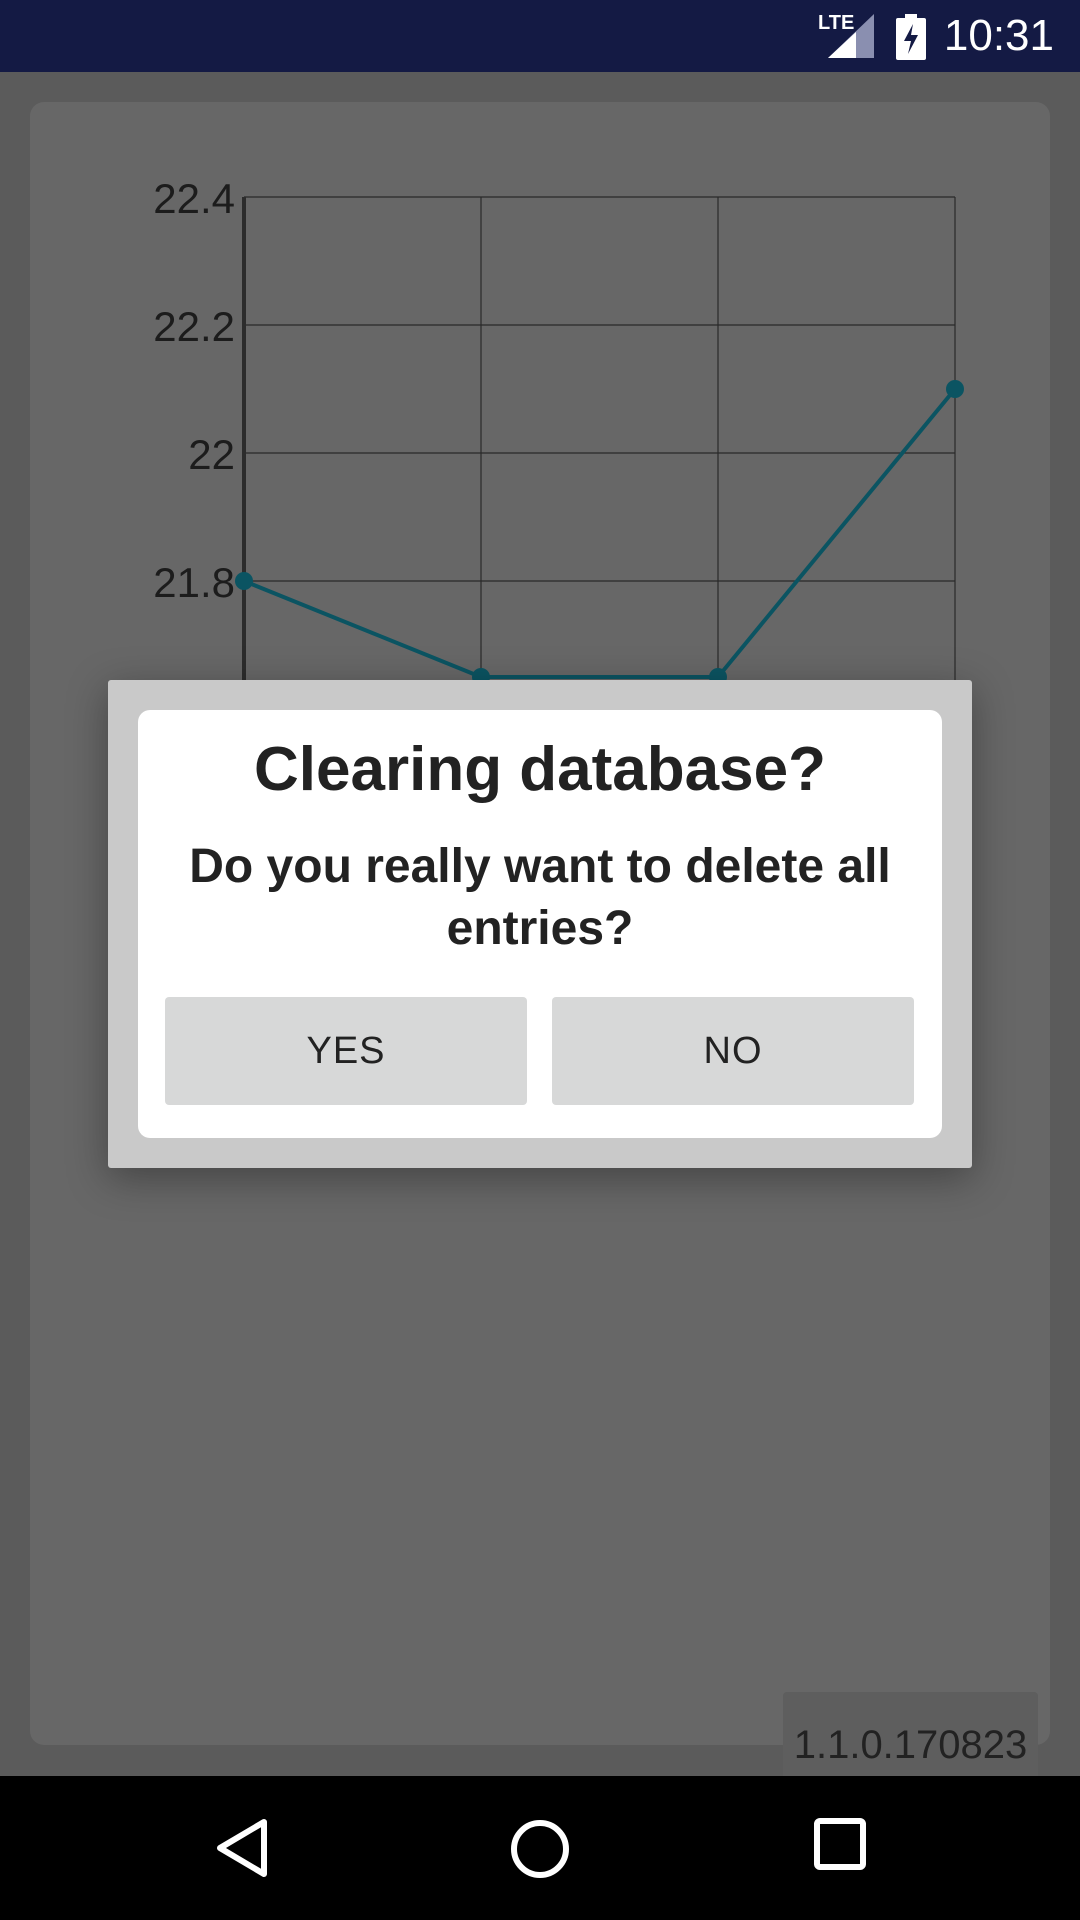  Describe the element at coordinates (540, 36) in the screenshot. I see `status-bar: LTE 10:31` at that location.